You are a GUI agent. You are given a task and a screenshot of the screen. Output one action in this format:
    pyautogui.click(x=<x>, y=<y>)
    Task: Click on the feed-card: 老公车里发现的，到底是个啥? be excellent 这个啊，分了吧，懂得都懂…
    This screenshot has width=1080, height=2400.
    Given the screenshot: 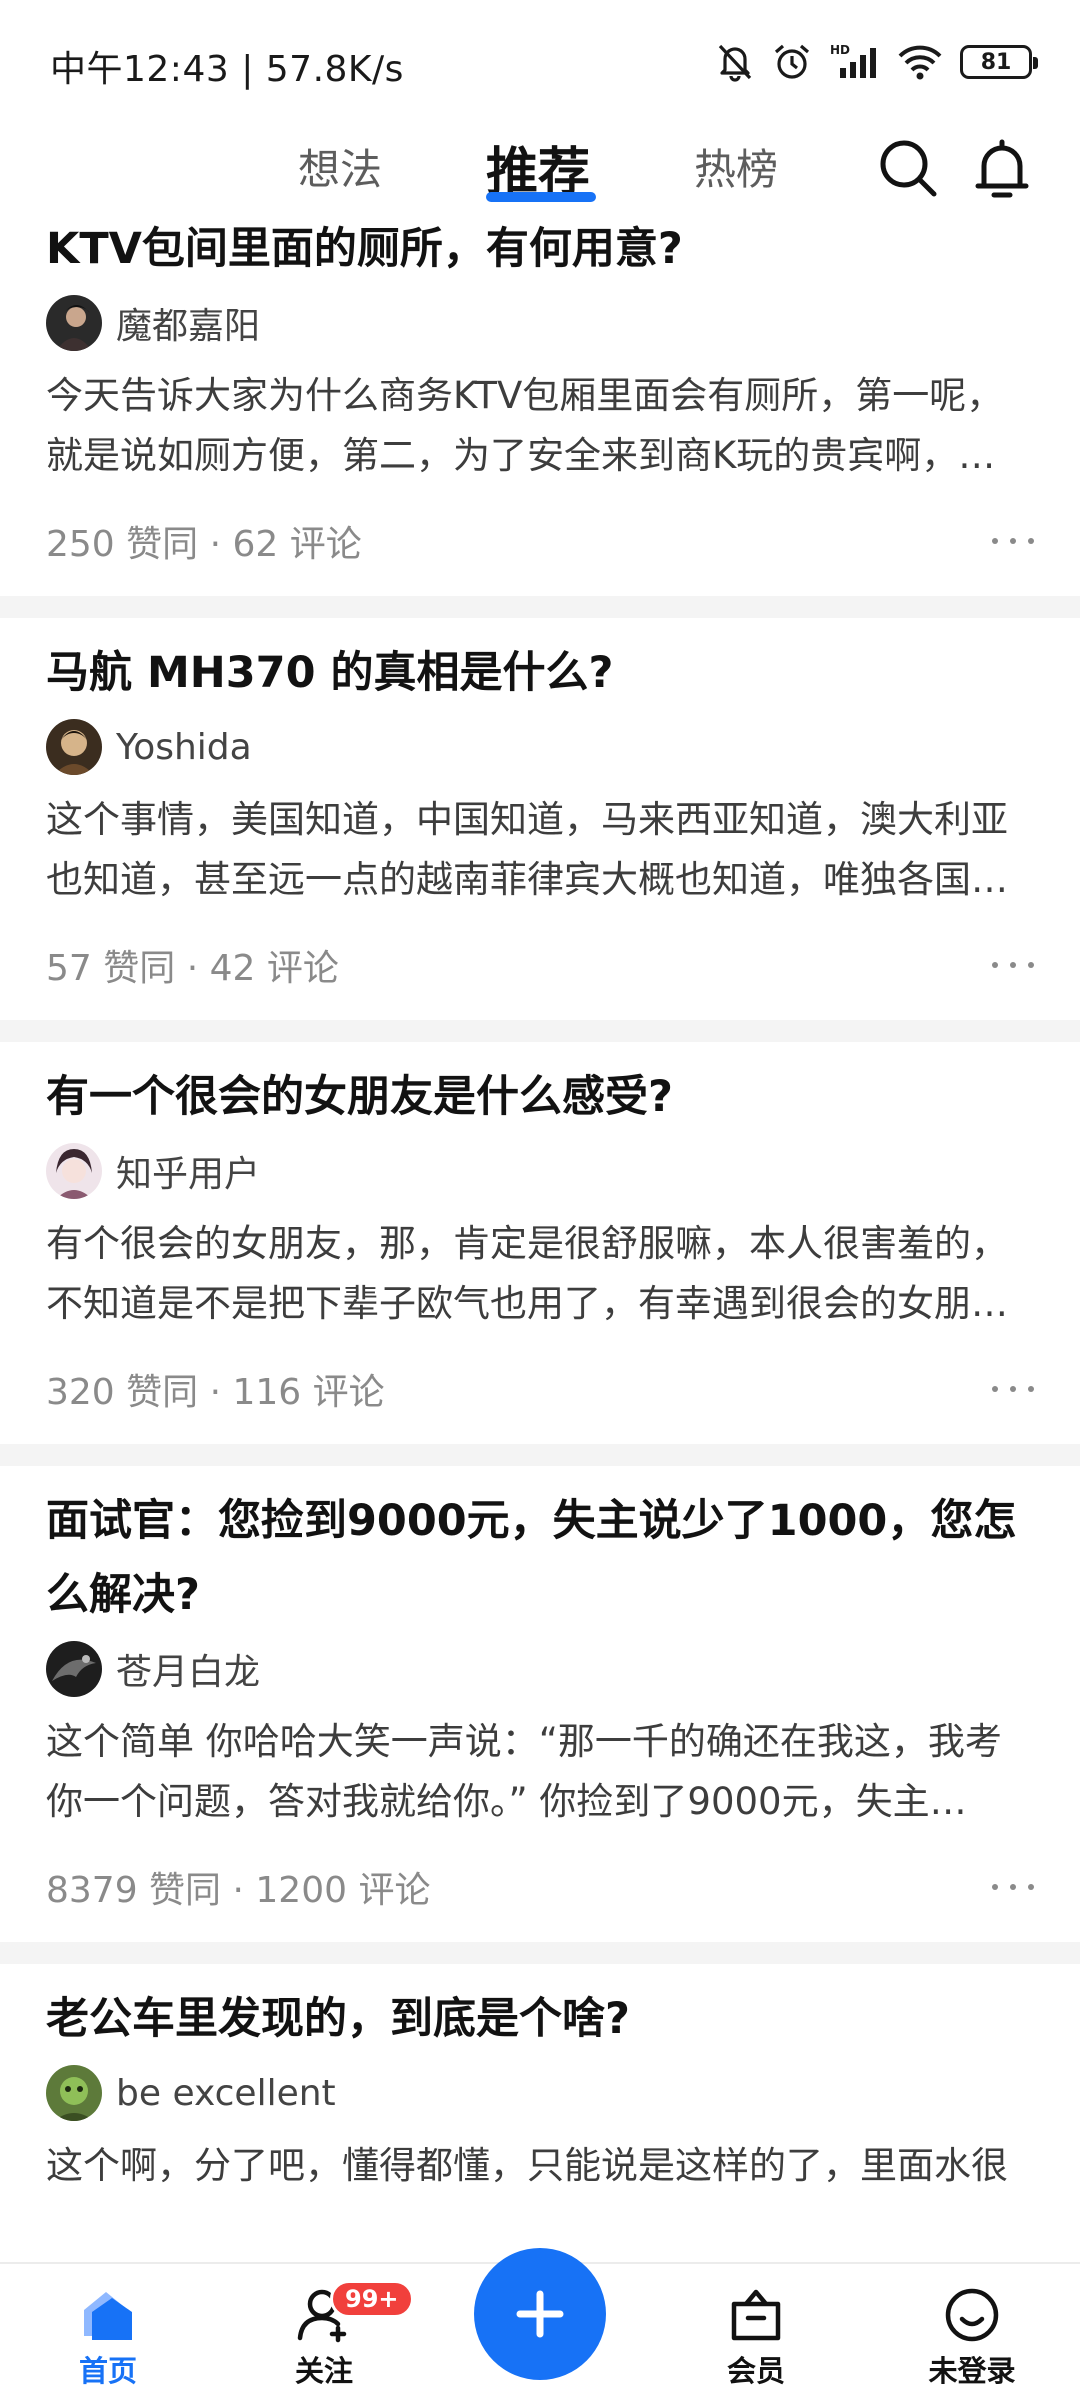 What is the action you would take?
    pyautogui.click(x=540, y=2110)
    